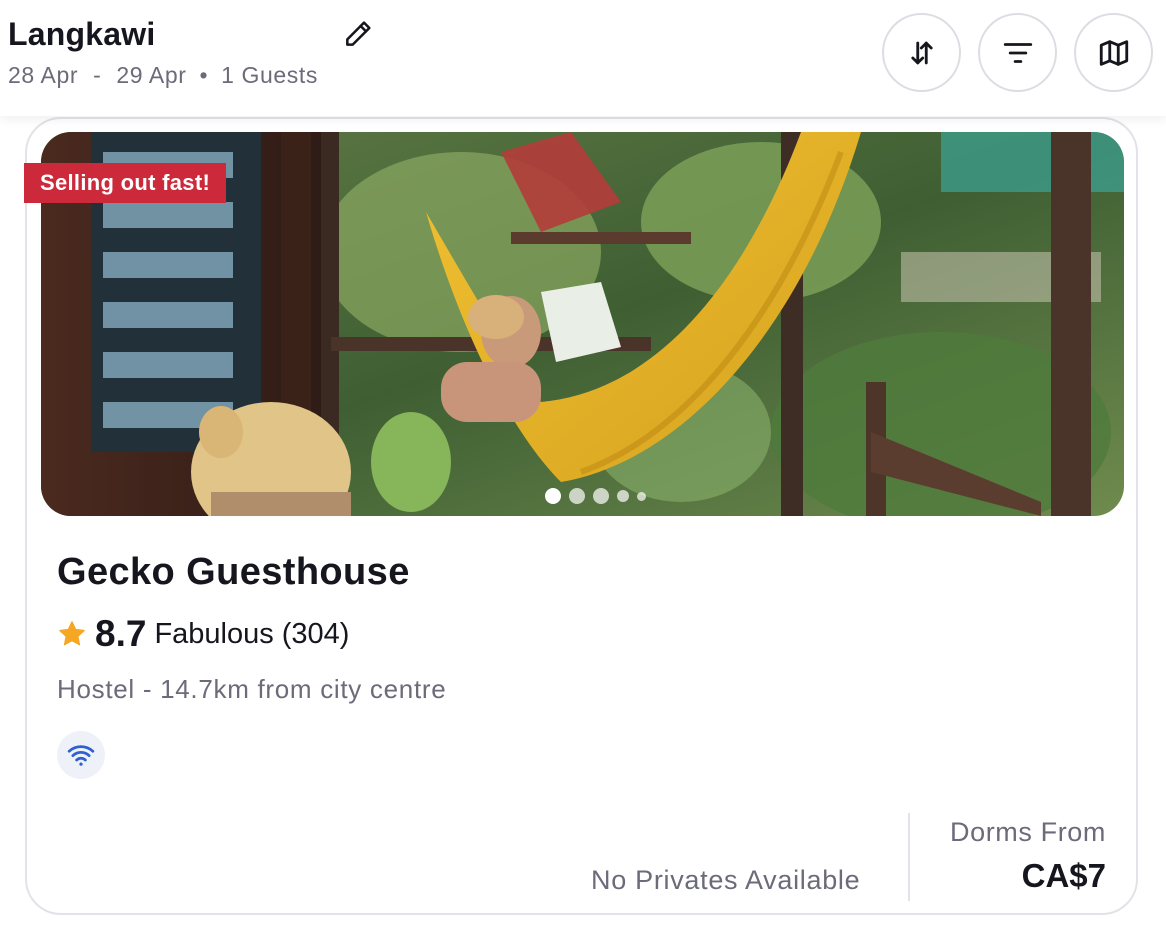  Describe the element at coordinates (214, 633) in the screenshot. I see `rating-label: Fabulous` at that location.